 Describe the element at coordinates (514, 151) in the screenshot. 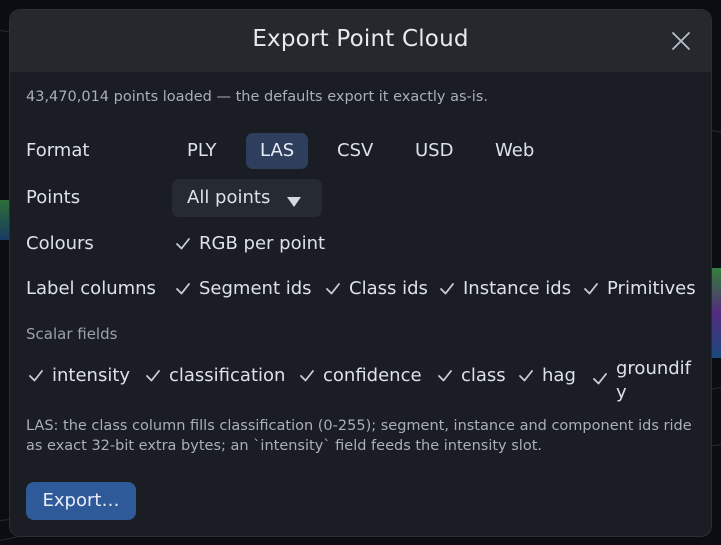

I see `format-option-web: Web` at that location.